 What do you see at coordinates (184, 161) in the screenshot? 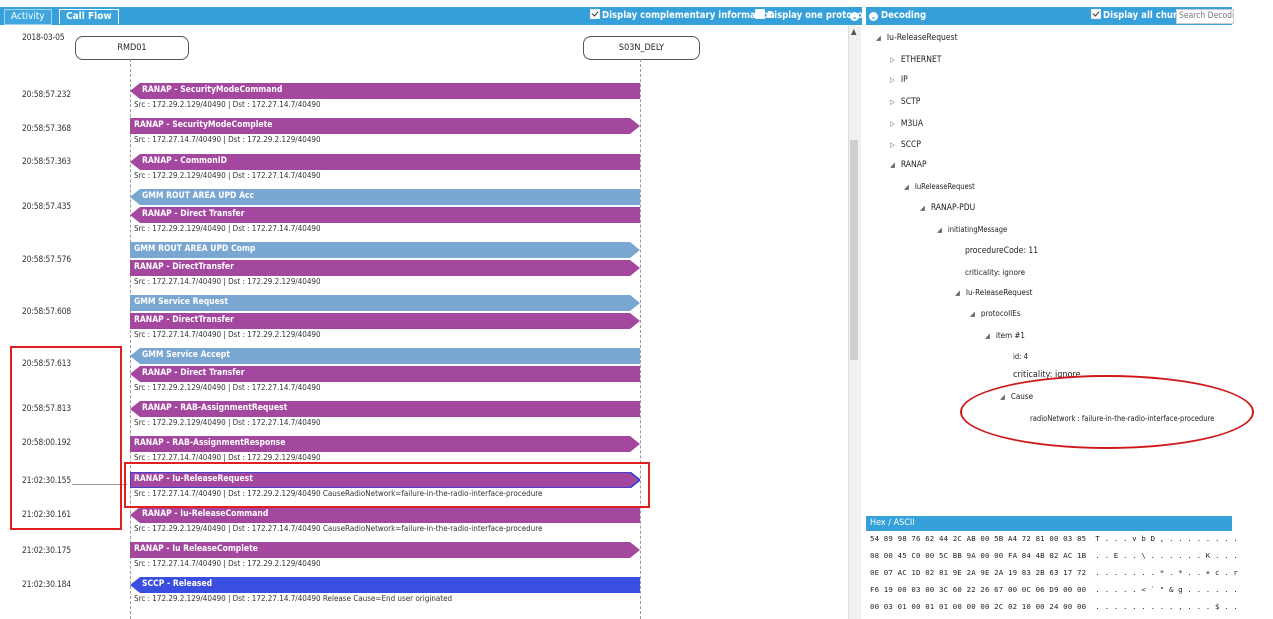
I see `message-label: RANAP - CommonID` at bounding box center [184, 161].